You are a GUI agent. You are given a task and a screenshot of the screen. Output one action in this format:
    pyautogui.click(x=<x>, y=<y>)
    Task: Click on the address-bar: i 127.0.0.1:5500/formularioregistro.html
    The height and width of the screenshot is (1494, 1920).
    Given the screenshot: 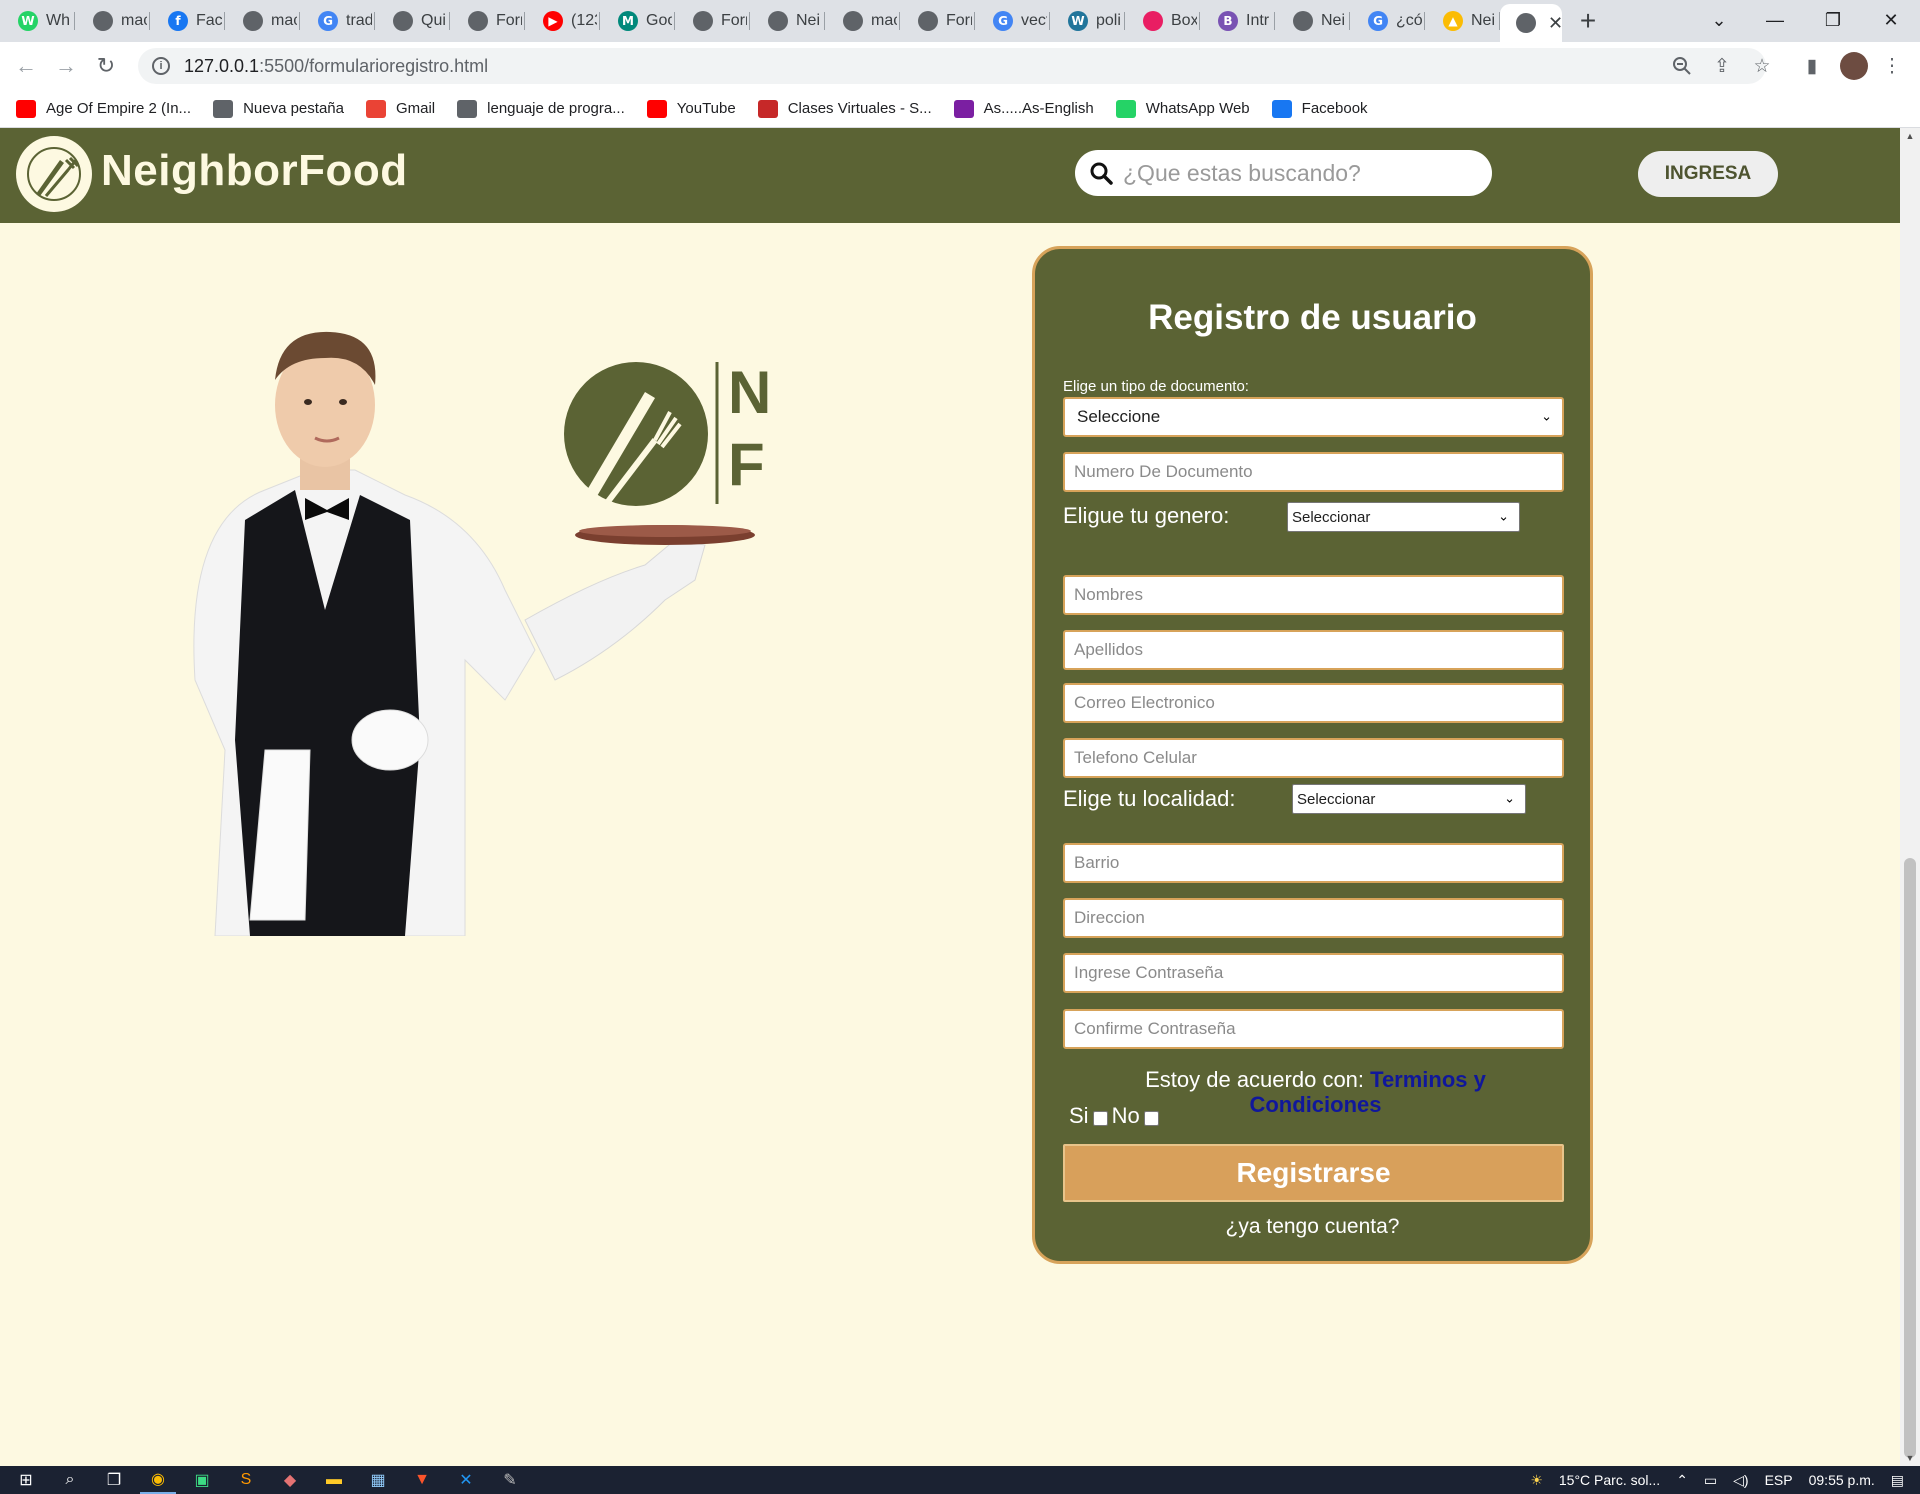 What is the action you would take?
    pyautogui.click(x=952, y=66)
    